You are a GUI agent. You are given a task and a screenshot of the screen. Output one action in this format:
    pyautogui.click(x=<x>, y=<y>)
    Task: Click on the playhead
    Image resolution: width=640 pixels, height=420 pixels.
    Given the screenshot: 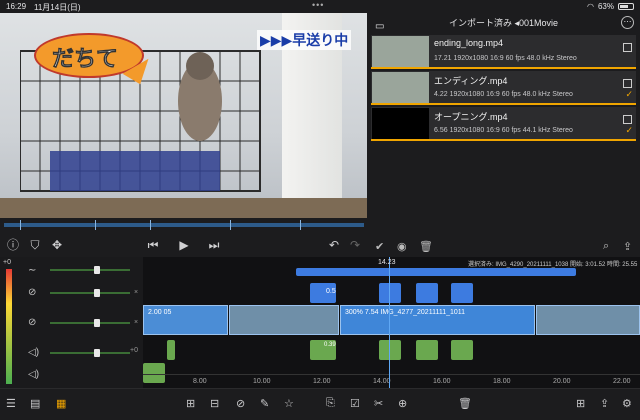 What is the action you would take?
    pyautogui.click(x=389, y=322)
    